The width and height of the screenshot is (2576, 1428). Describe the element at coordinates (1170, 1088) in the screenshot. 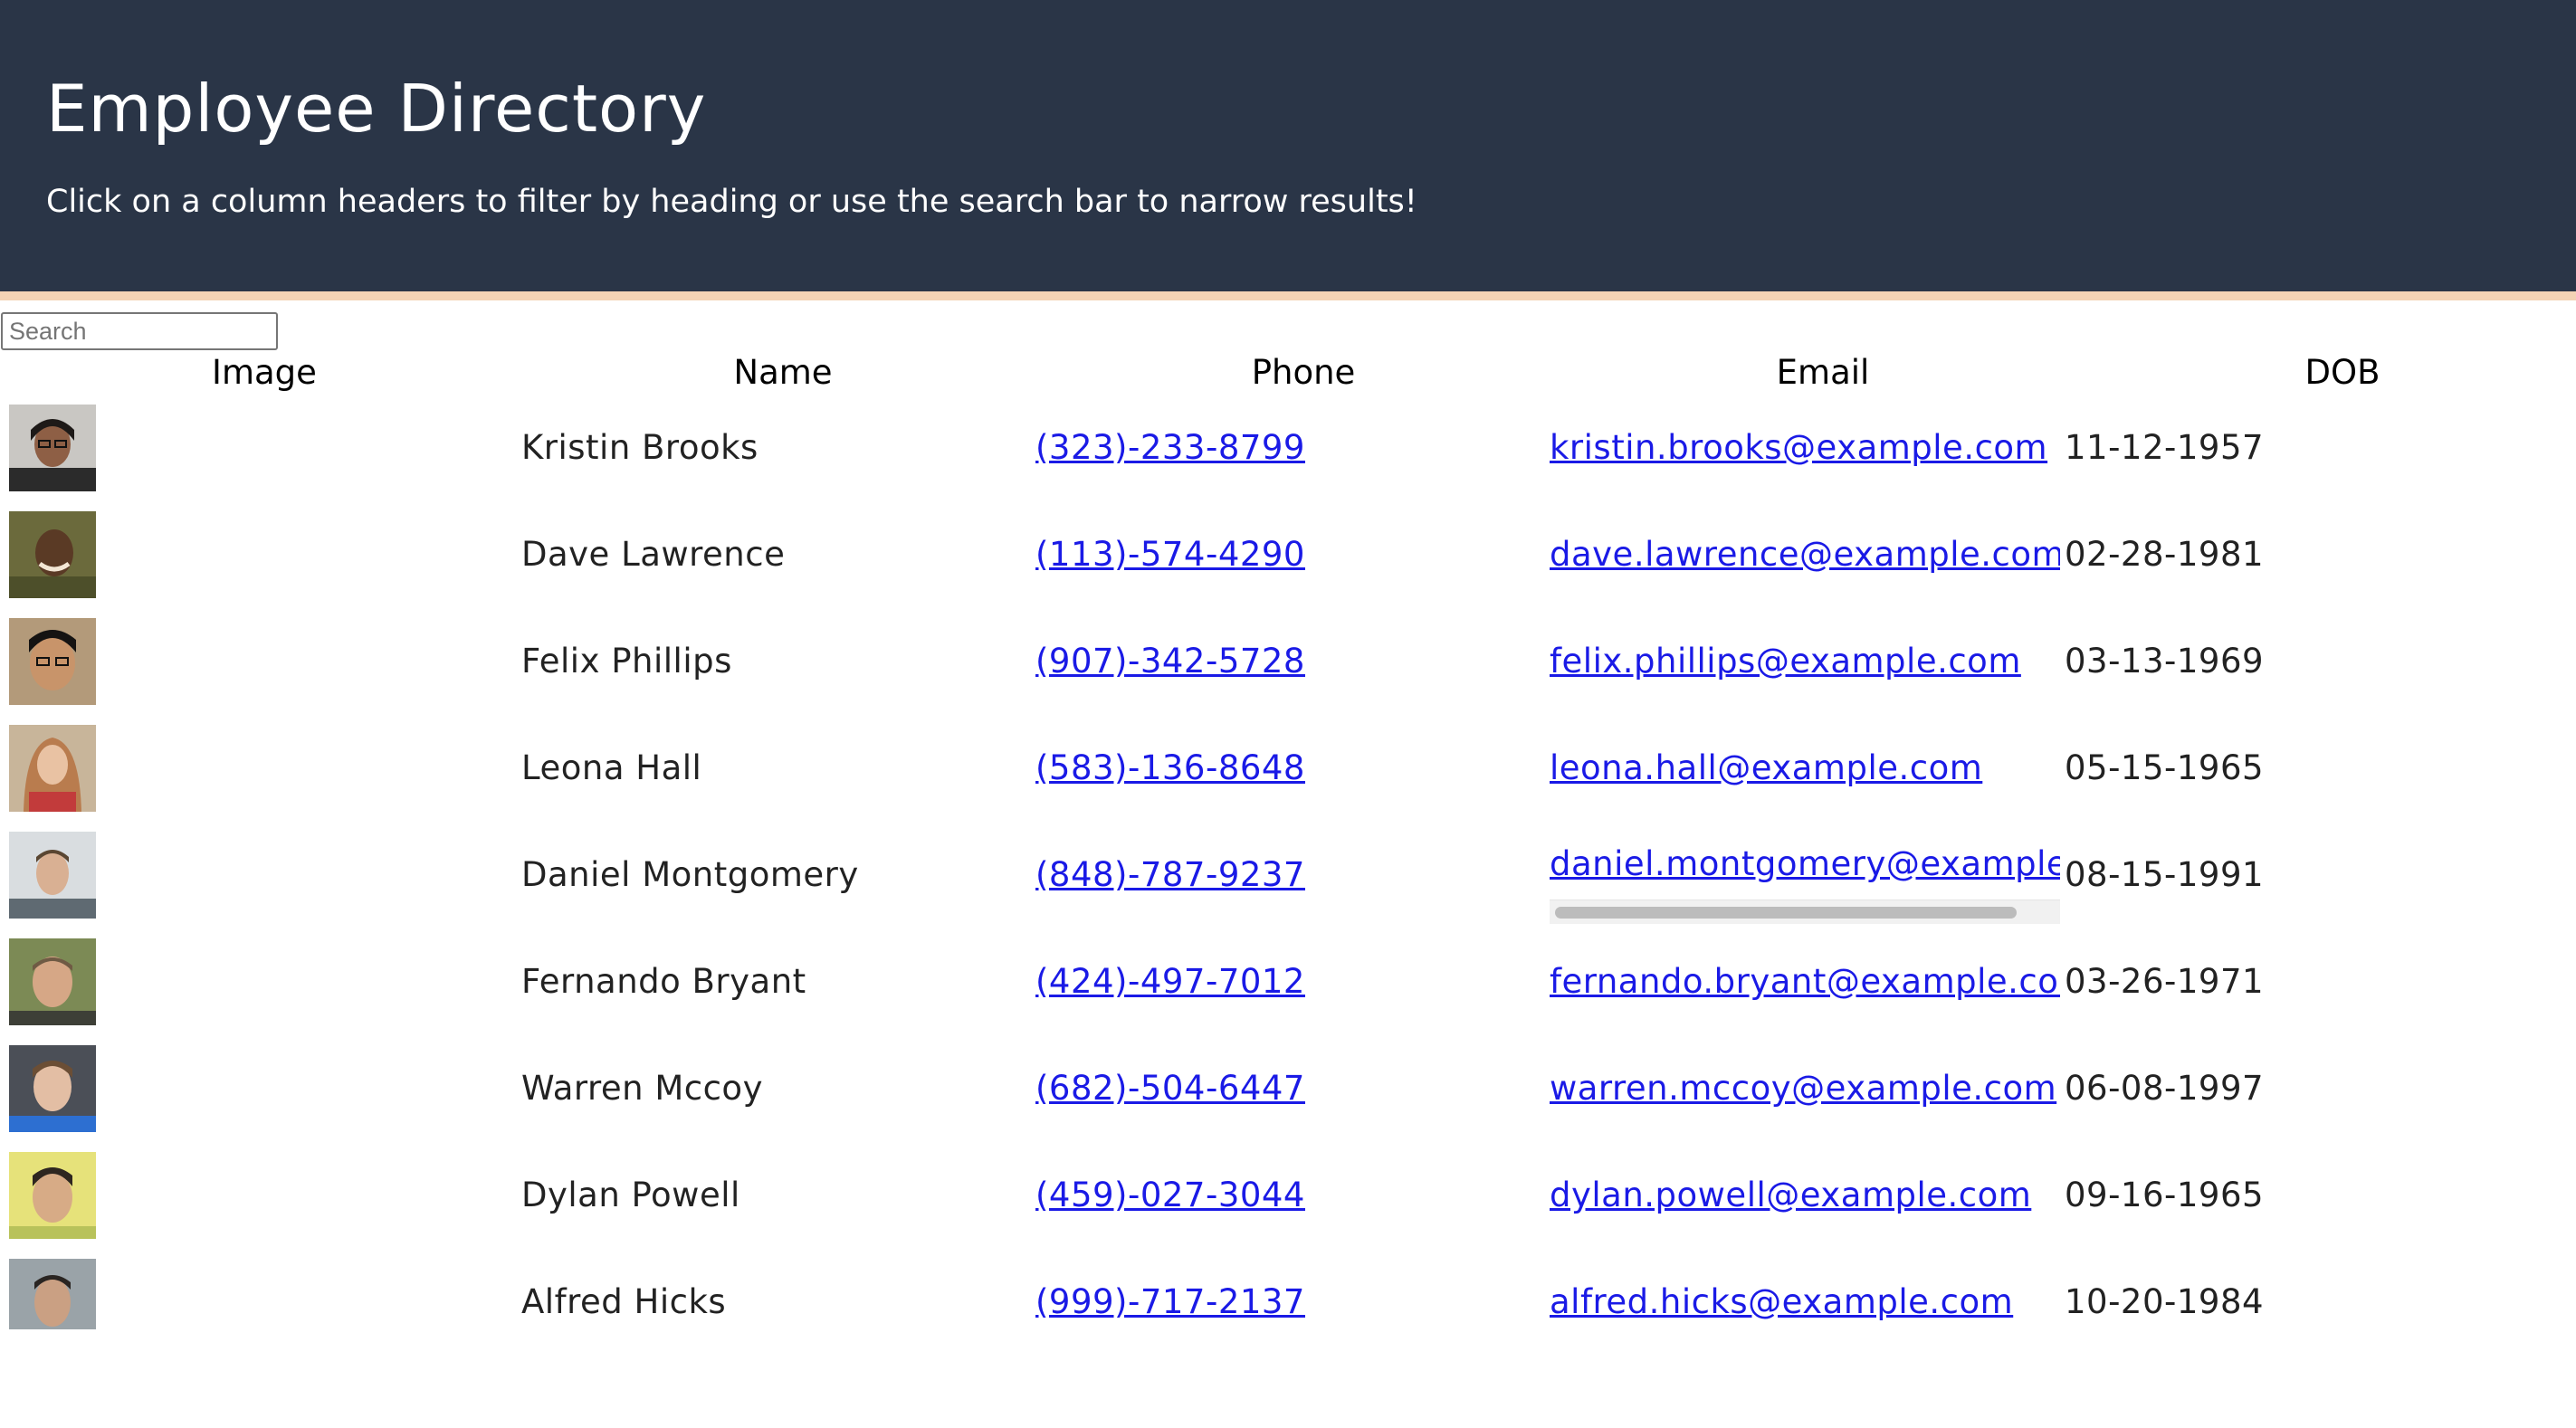

I see `employee-phone-link: (682)-504-6447` at that location.